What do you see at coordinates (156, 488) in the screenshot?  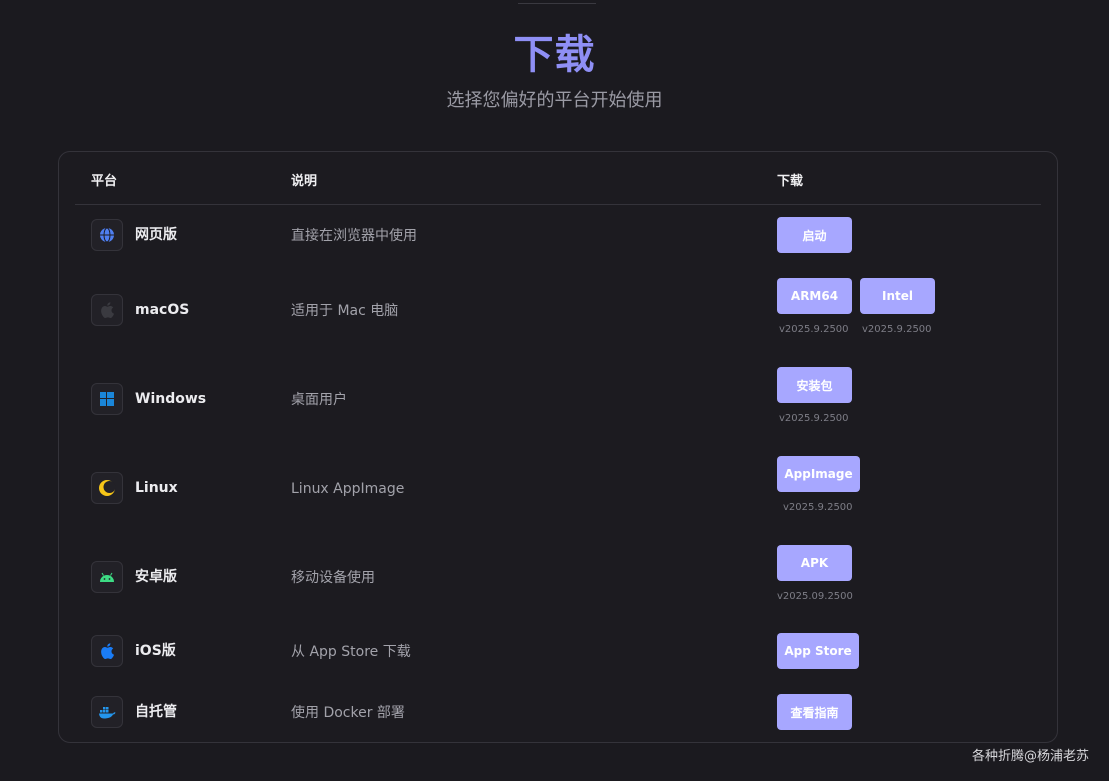 I see `platform-name: Linux` at bounding box center [156, 488].